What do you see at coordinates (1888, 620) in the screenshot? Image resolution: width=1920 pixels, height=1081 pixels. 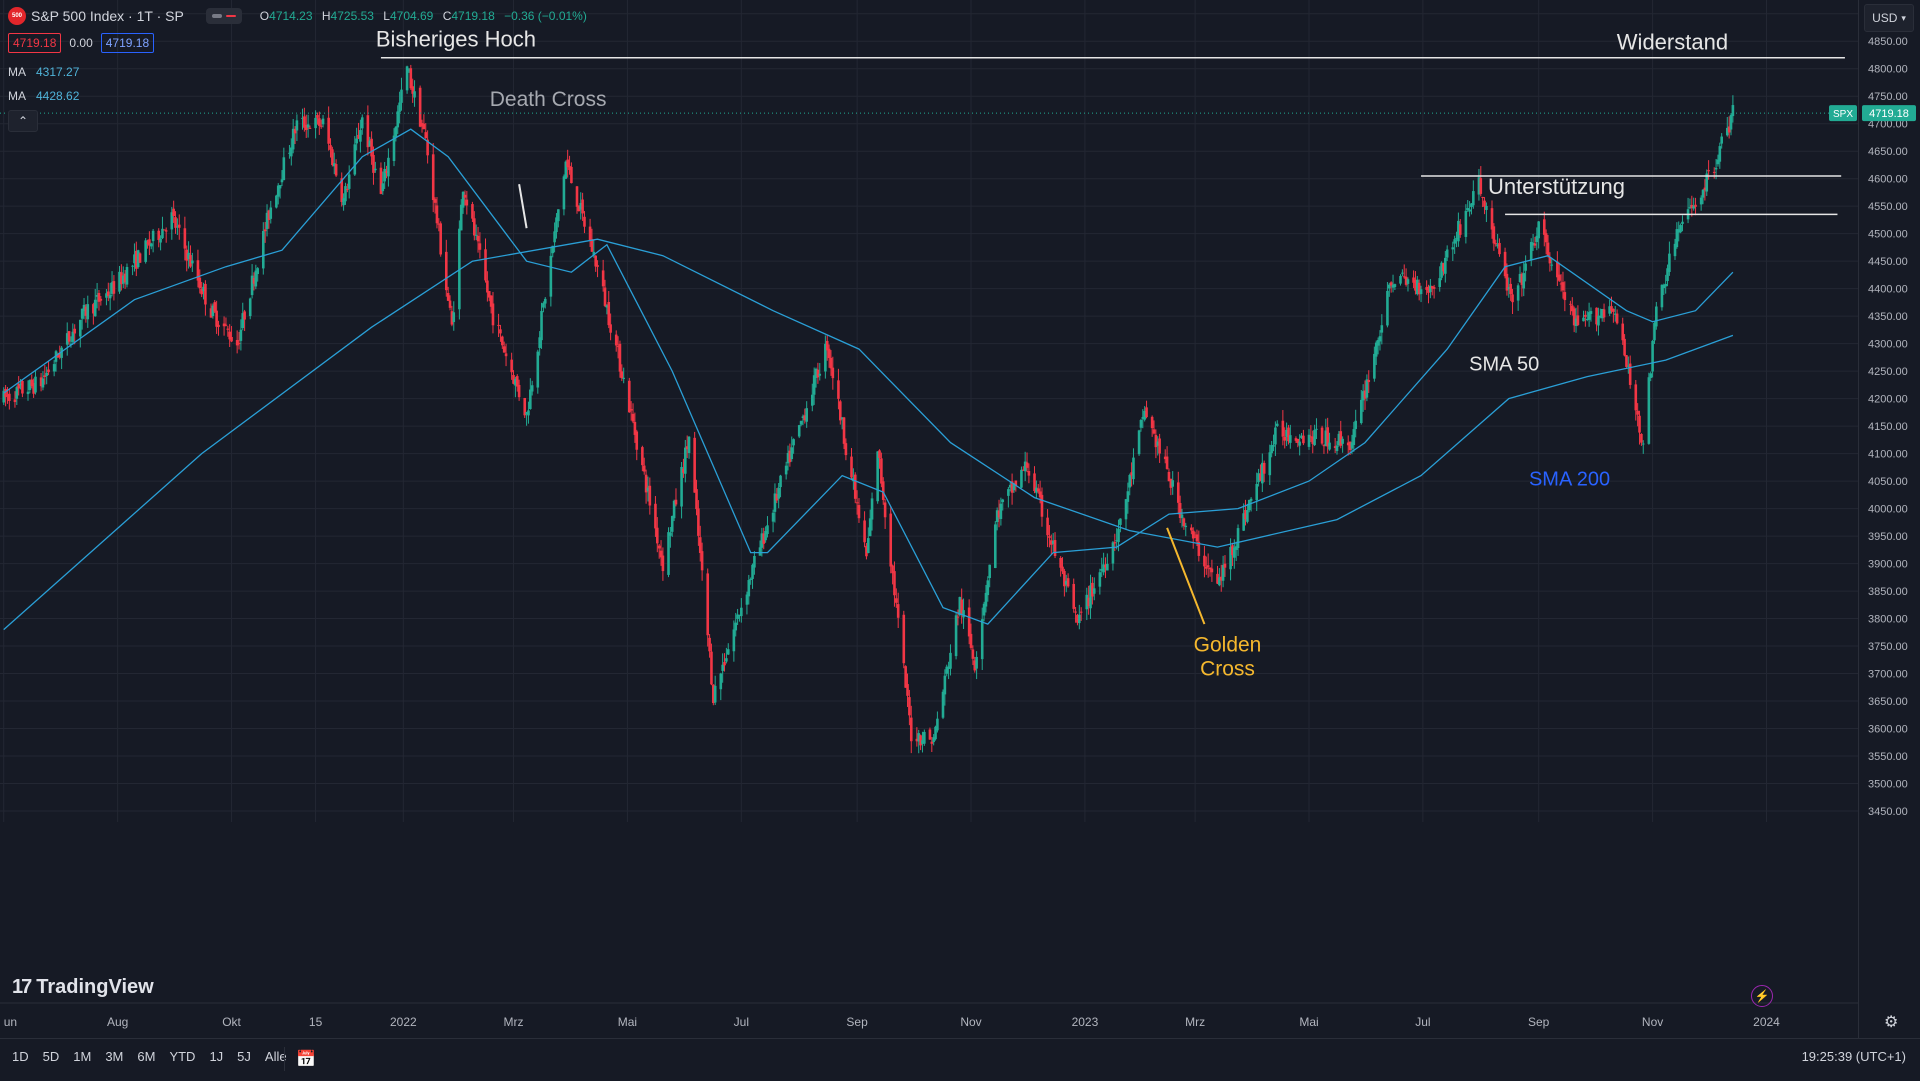 I see `price-tick-label: 3800.00` at bounding box center [1888, 620].